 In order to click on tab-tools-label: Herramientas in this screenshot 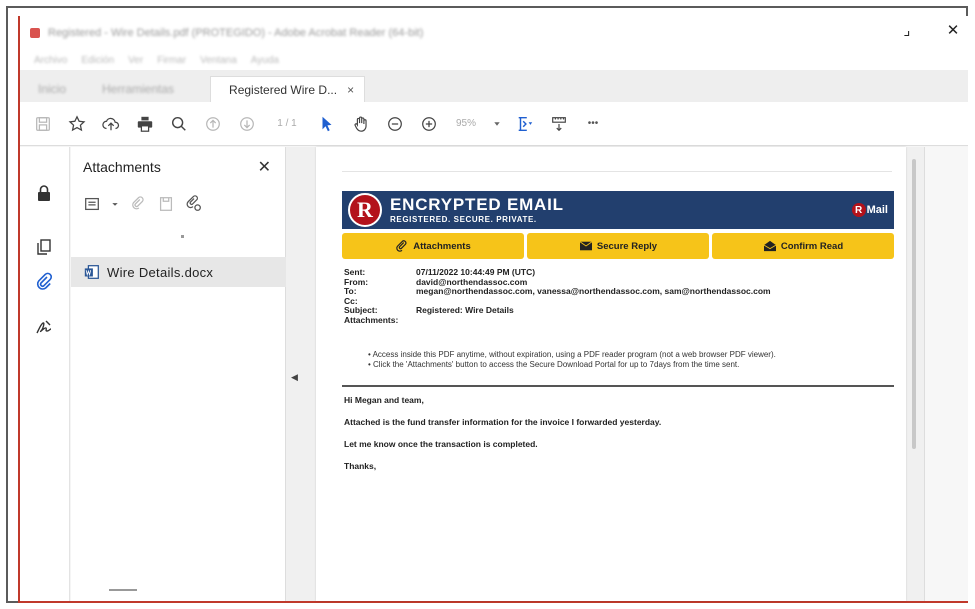, I will do `click(138, 89)`.